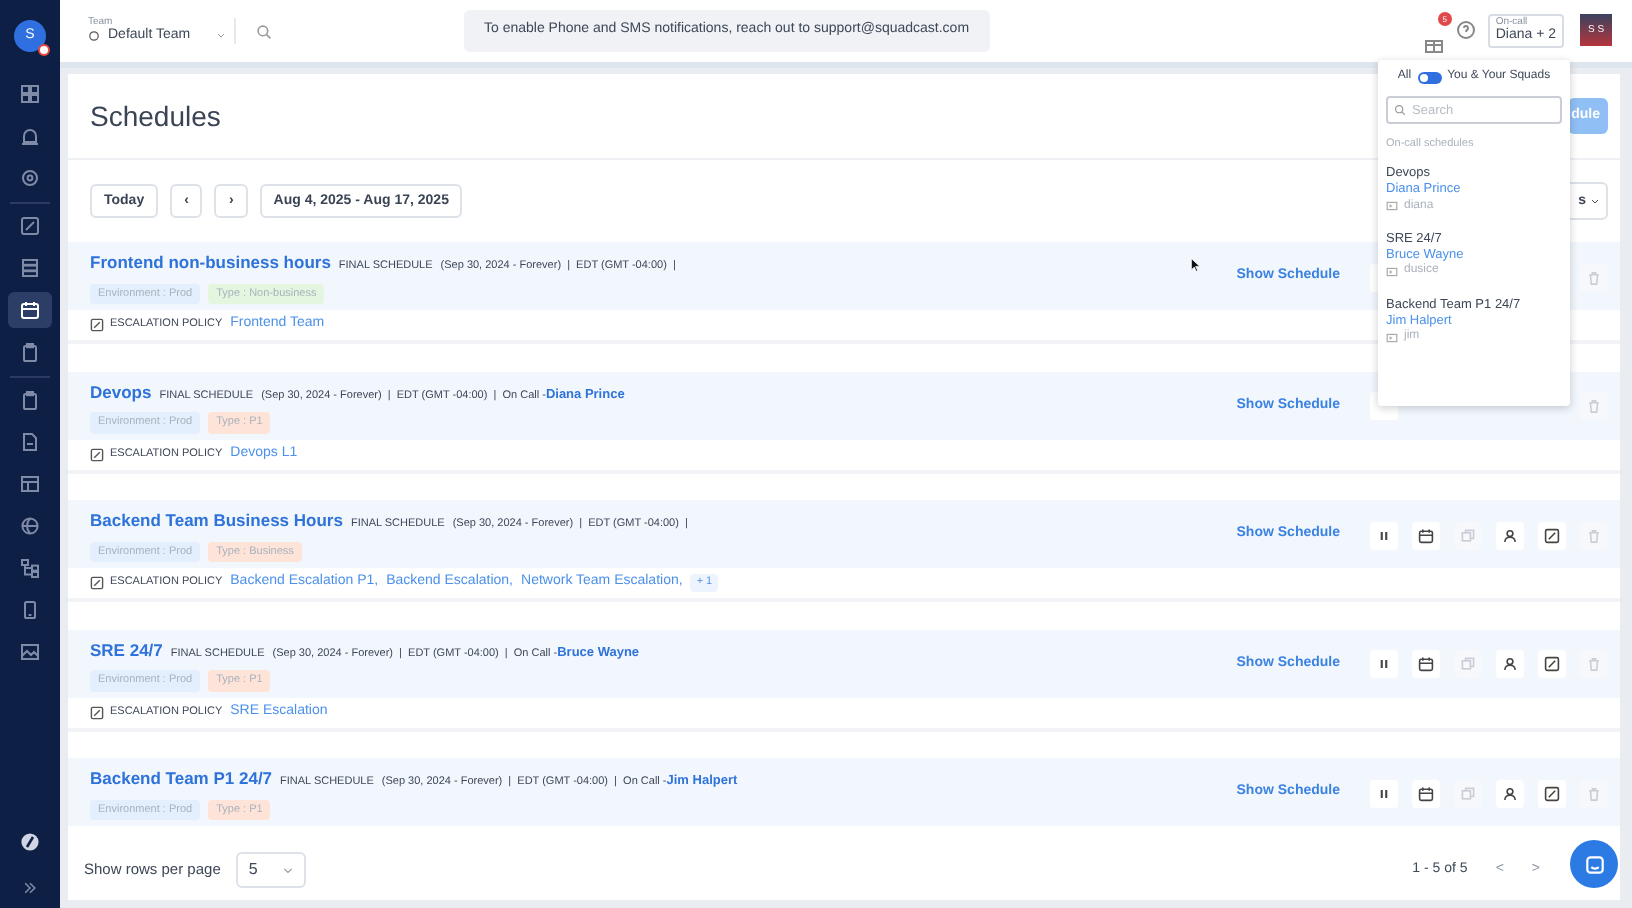 Image resolution: width=1632 pixels, height=908 pixels. What do you see at coordinates (181, 779) in the screenshot?
I see `schedule-link: Backend Team P1 24/7` at bounding box center [181, 779].